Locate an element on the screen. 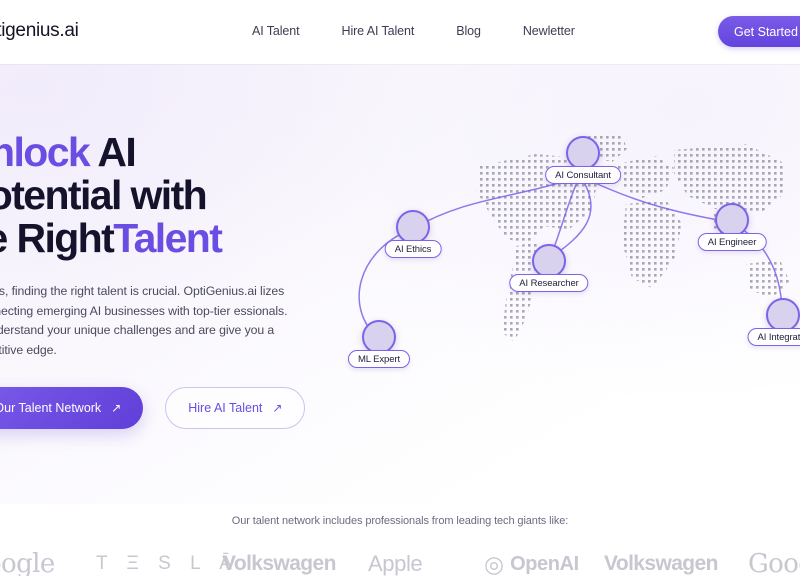  network-node-ml-expert: ML Expert is located at coordinates (379, 344).